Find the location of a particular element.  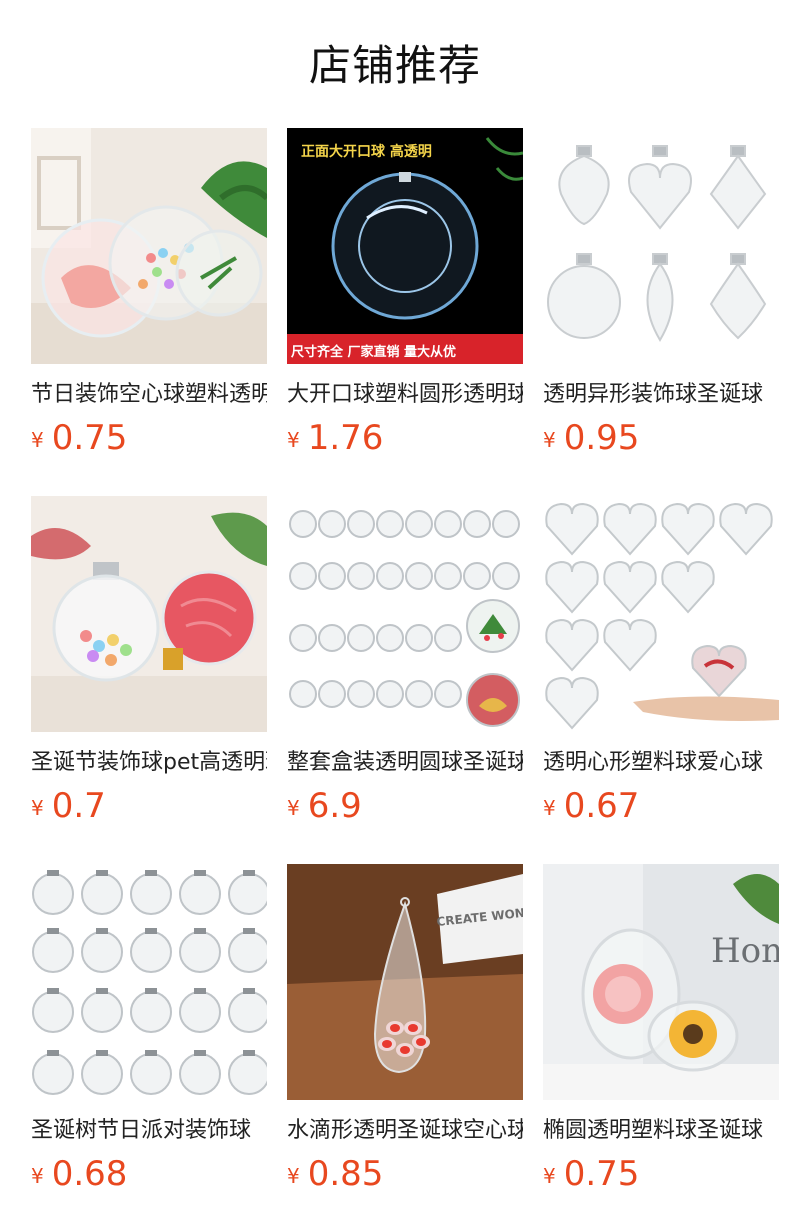

product-name: 圣诞节装饰球pet高透明球 is located at coordinates (149, 763).